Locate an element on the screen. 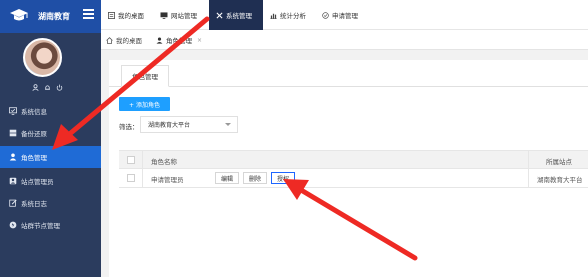 Image resolution: width=588 pixels, height=277 pixels. top-nav-label: 申请管理 is located at coordinates (345, 16).